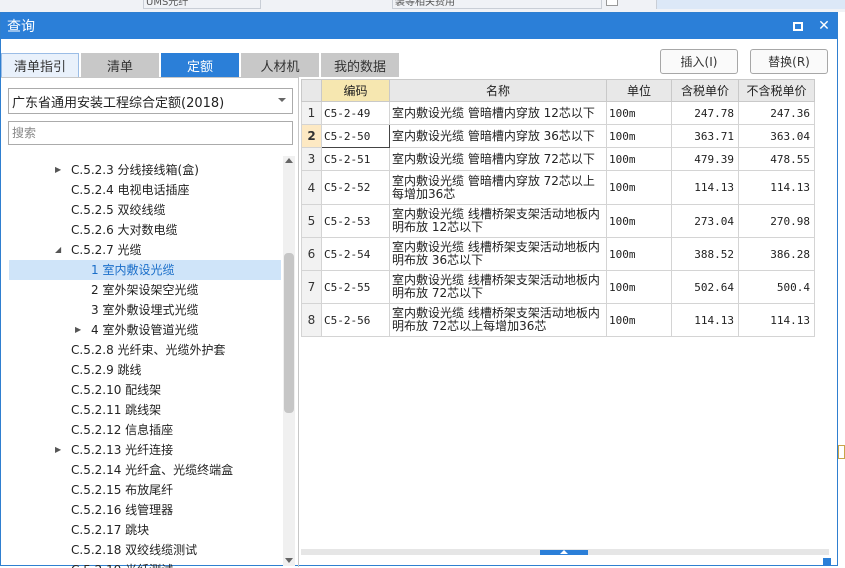 This screenshot has height=568, width=845. What do you see at coordinates (145, 370) in the screenshot?
I see `tree-item: C.5.2.9 跳线` at bounding box center [145, 370].